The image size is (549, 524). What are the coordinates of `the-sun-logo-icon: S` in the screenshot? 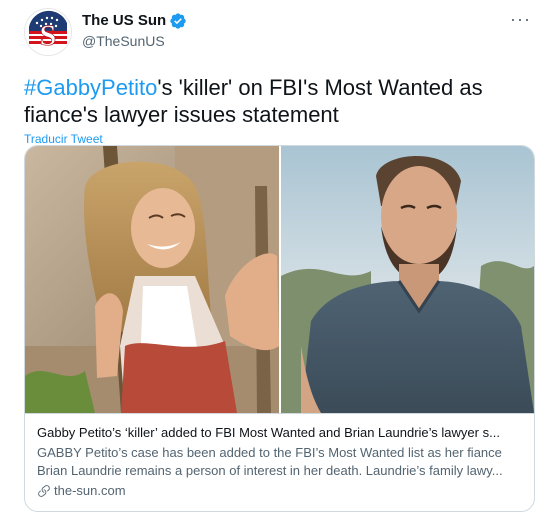 It's located at (48, 32).